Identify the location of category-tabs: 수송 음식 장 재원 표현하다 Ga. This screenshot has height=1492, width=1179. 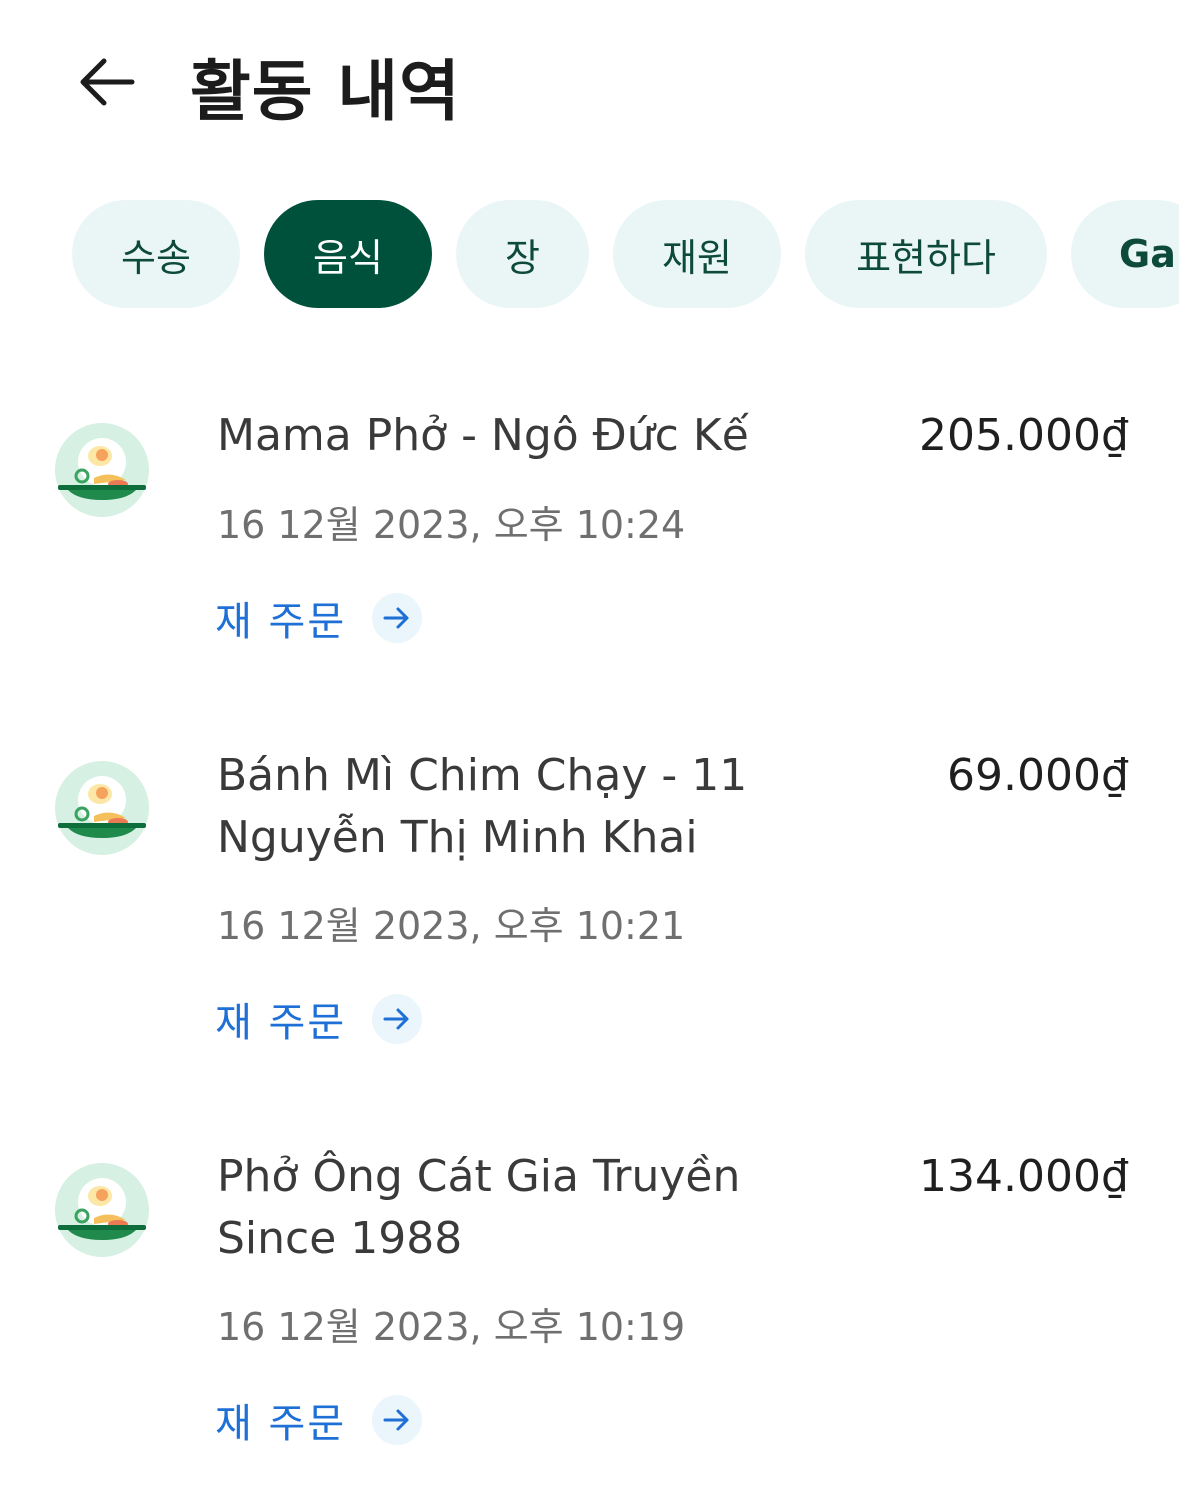
(625, 254).